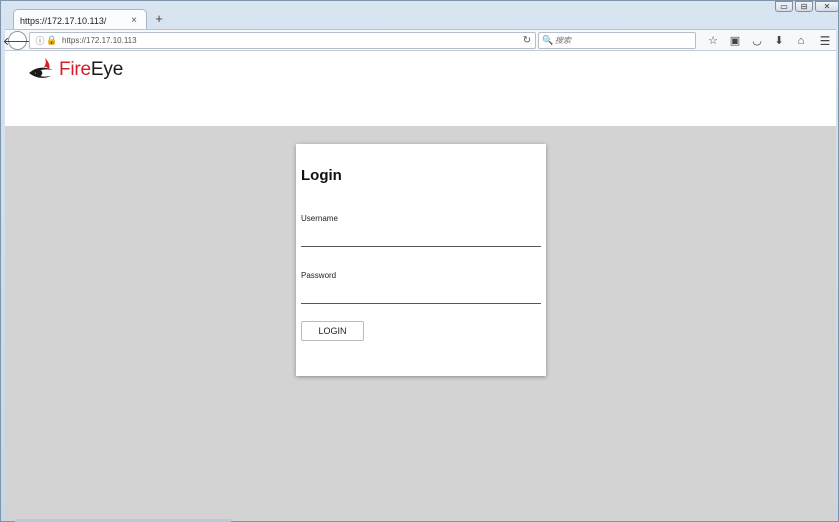 The height and width of the screenshot is (522, 839). Describe the element at coordinates (825, 41) in the screenshot. I see `hamburger-menu-icon: ☰` at that location.